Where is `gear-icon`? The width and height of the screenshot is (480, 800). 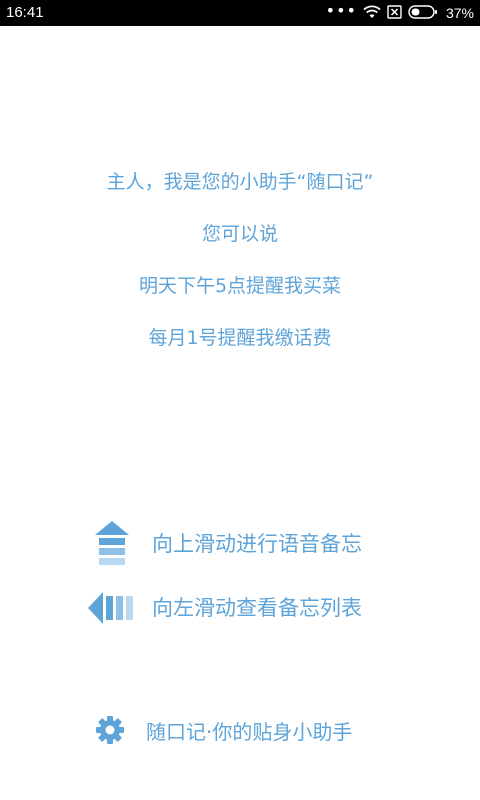 gear-icon is located at coordinates (110, 732).